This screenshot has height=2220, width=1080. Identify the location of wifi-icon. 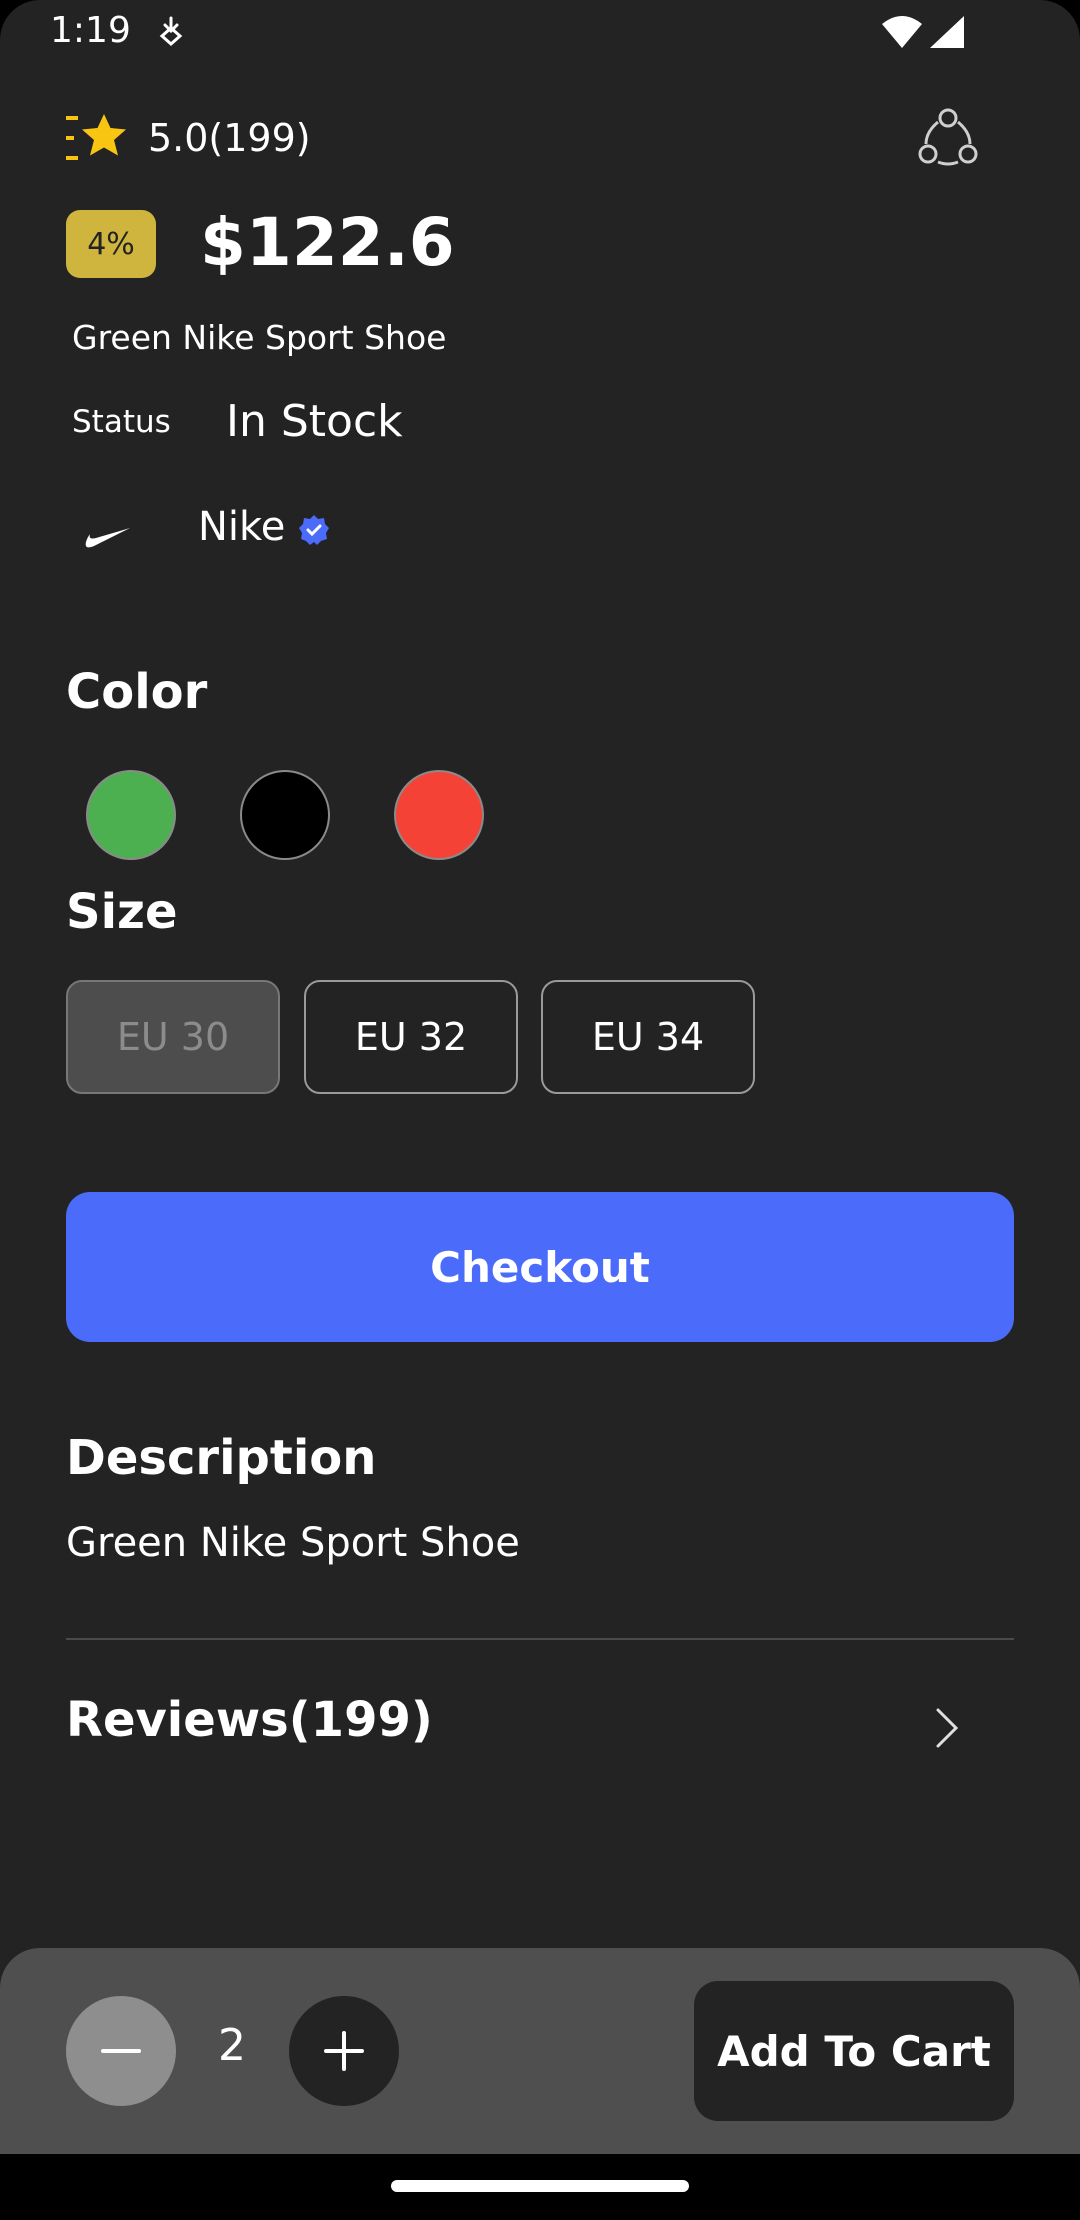
(902, 32).